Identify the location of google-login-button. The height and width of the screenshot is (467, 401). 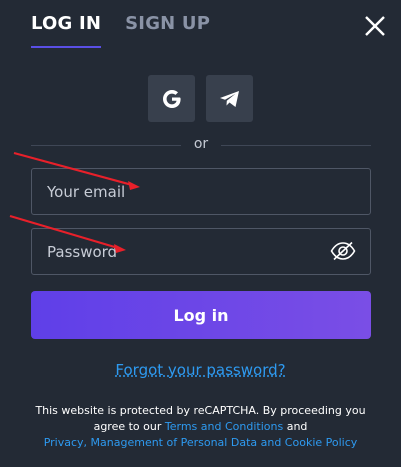
(171, 98).